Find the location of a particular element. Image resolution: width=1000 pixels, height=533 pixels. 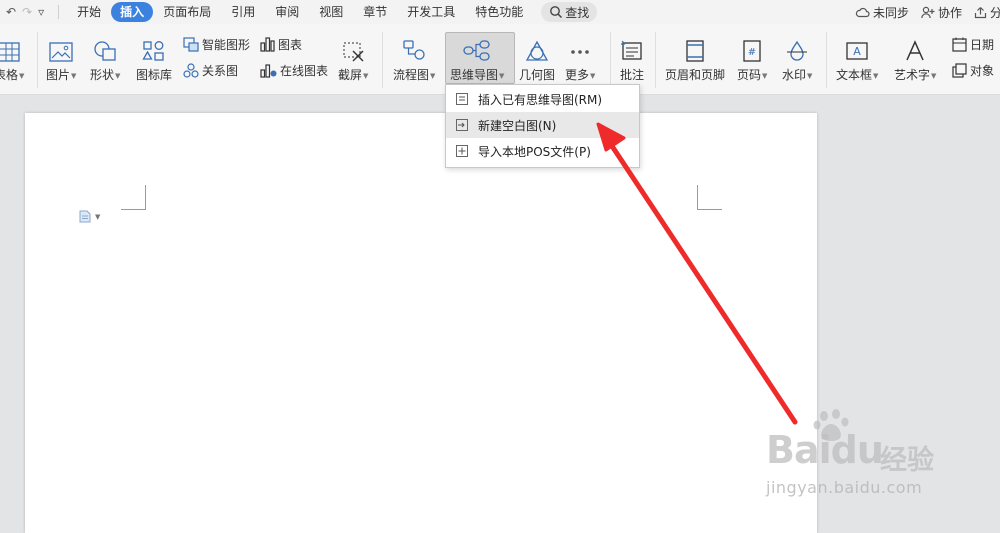

customize-dropdown-icon: ▿ is located at coordinates (41, 12).